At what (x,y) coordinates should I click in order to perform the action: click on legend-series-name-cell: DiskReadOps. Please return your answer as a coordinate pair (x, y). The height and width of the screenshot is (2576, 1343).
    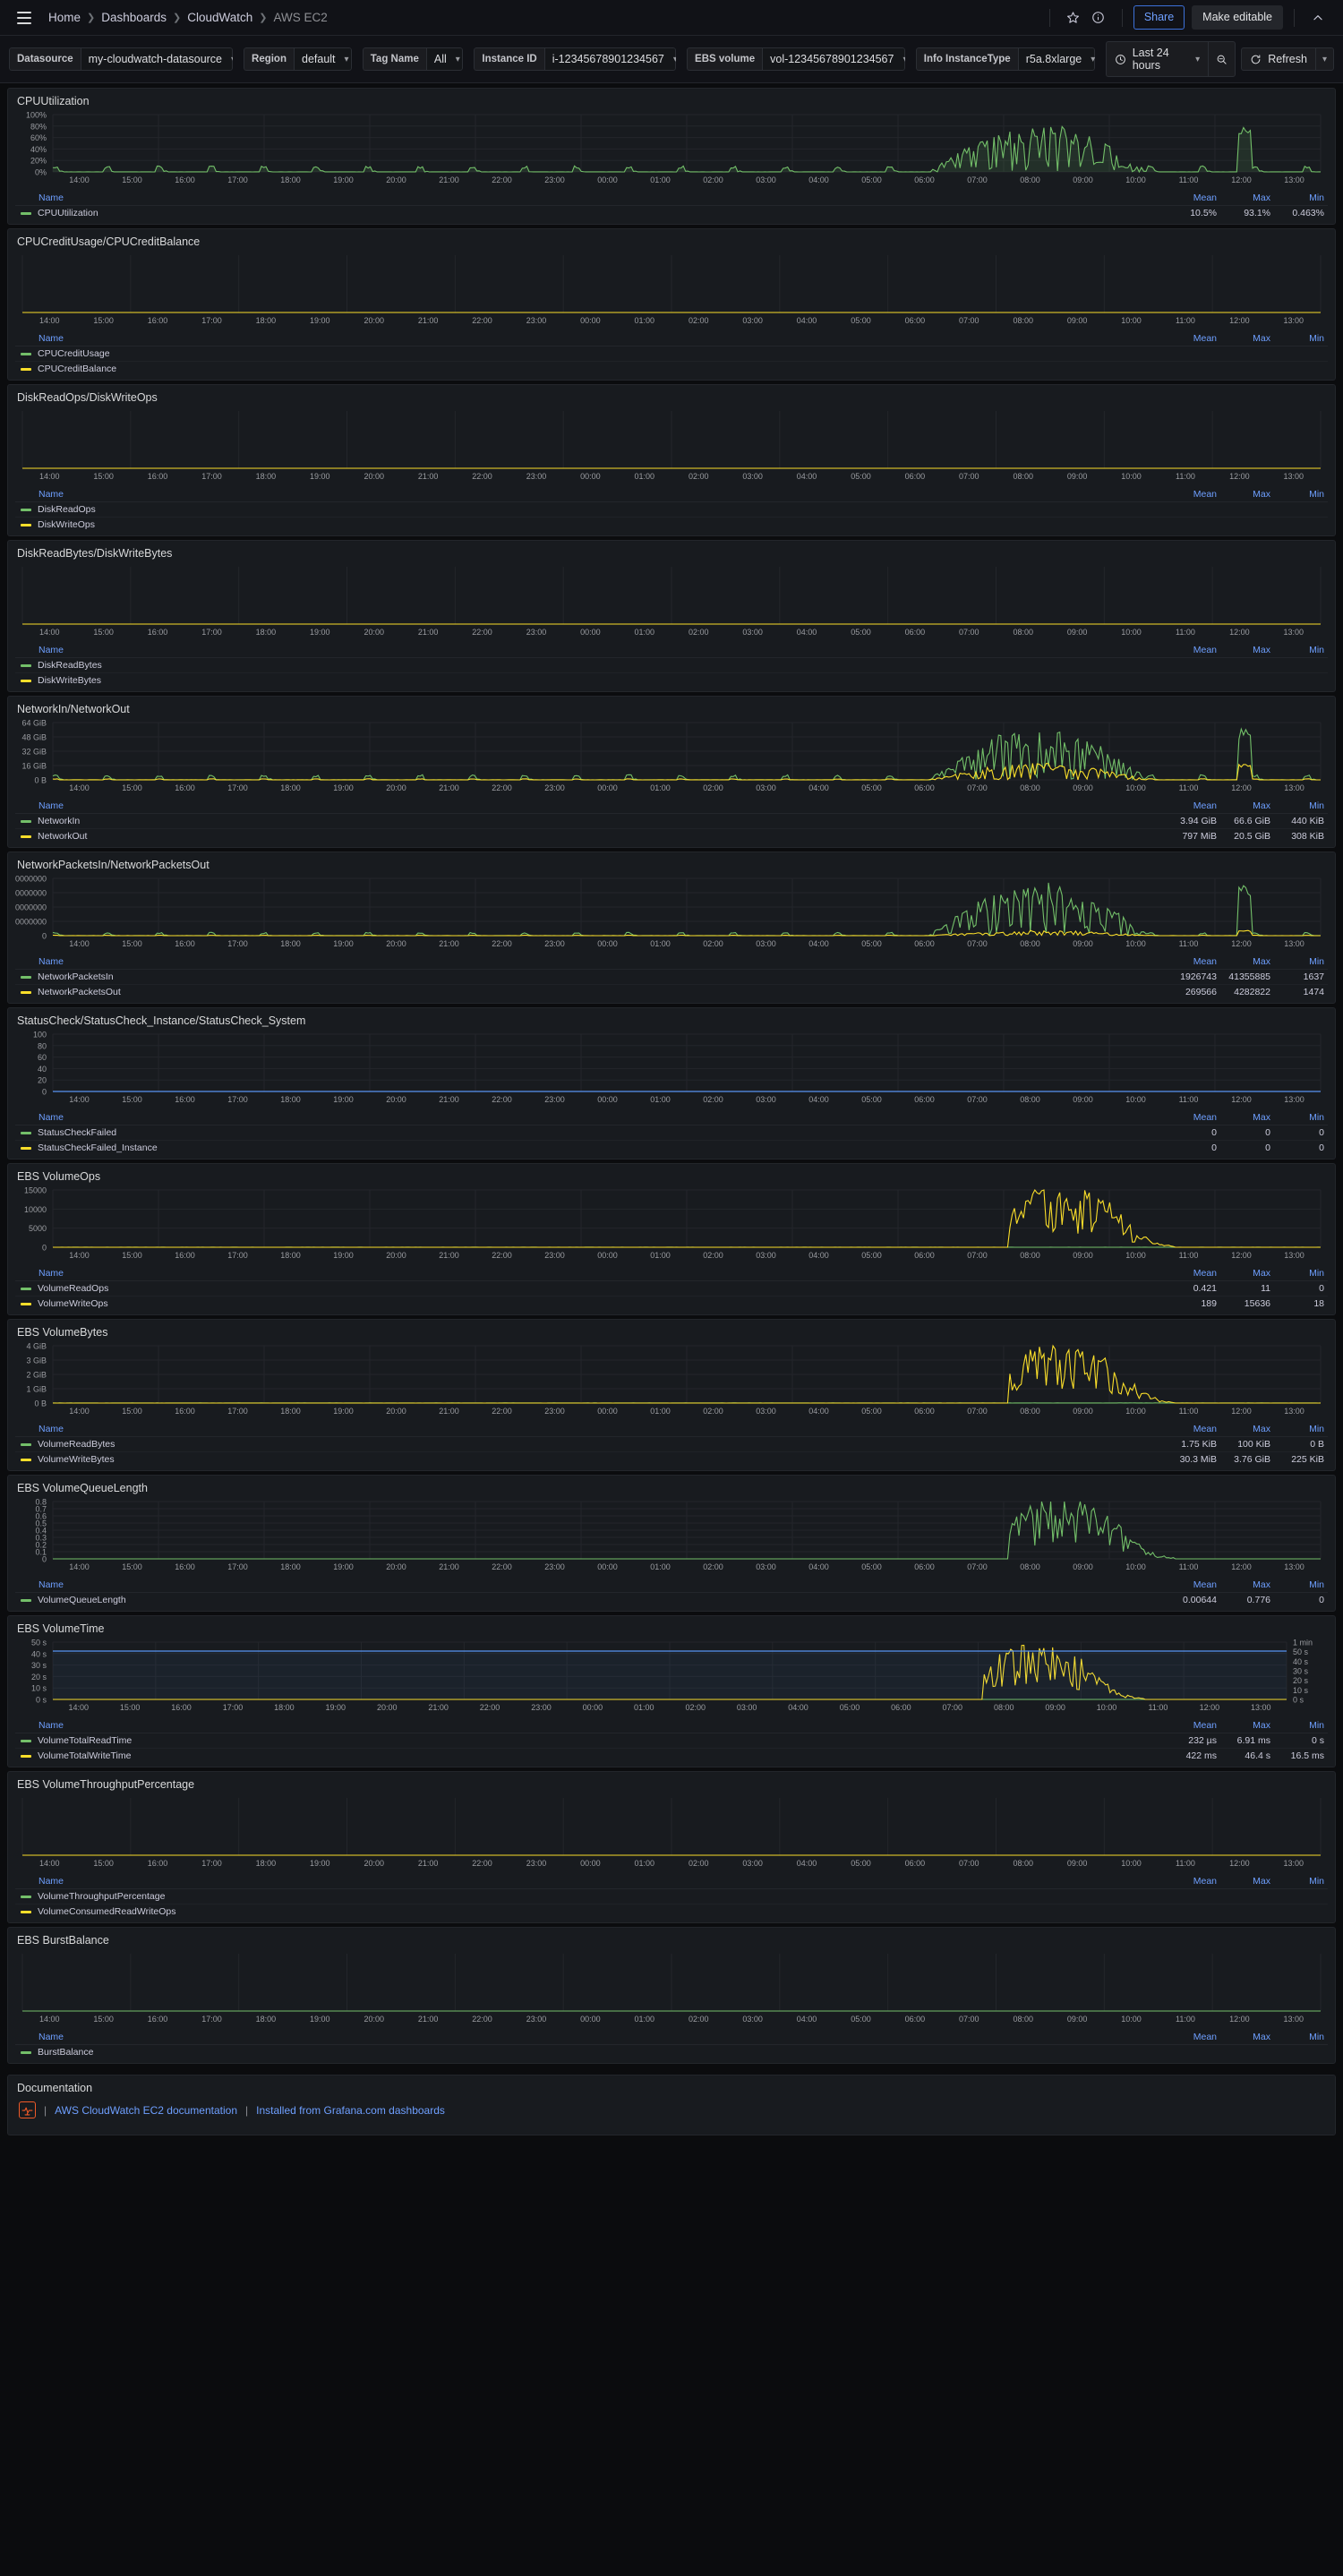
    Looking at the image, I should click on (591, 510).